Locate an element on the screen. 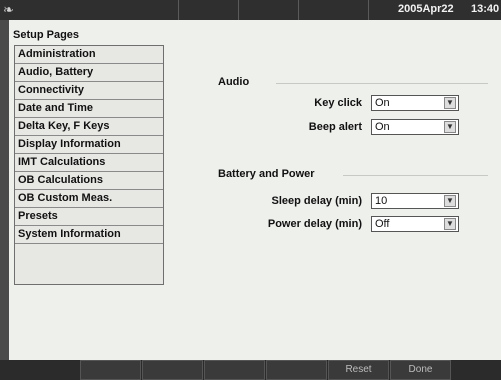  setup-item-imt-calculations: IMT Calculations is located at coordinates (89, 163).